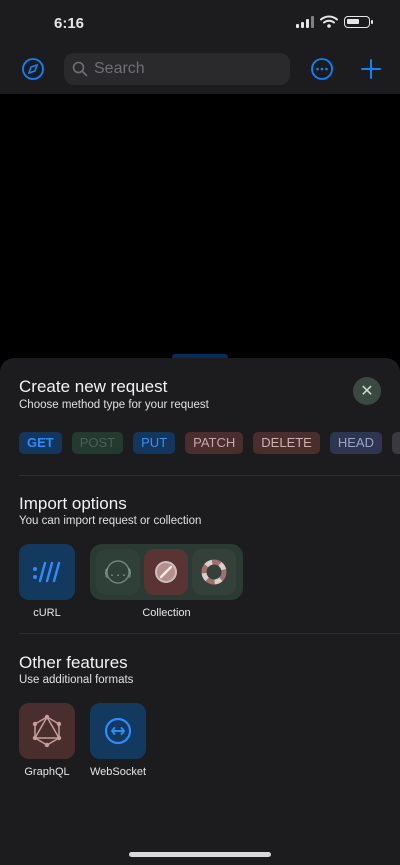 Image resolution: width=400 pixels, height=865 pixels. What do you see at coordinates (358, 21) in the screenshot?
I see `battery-icon` at bounding box center [358, 21].